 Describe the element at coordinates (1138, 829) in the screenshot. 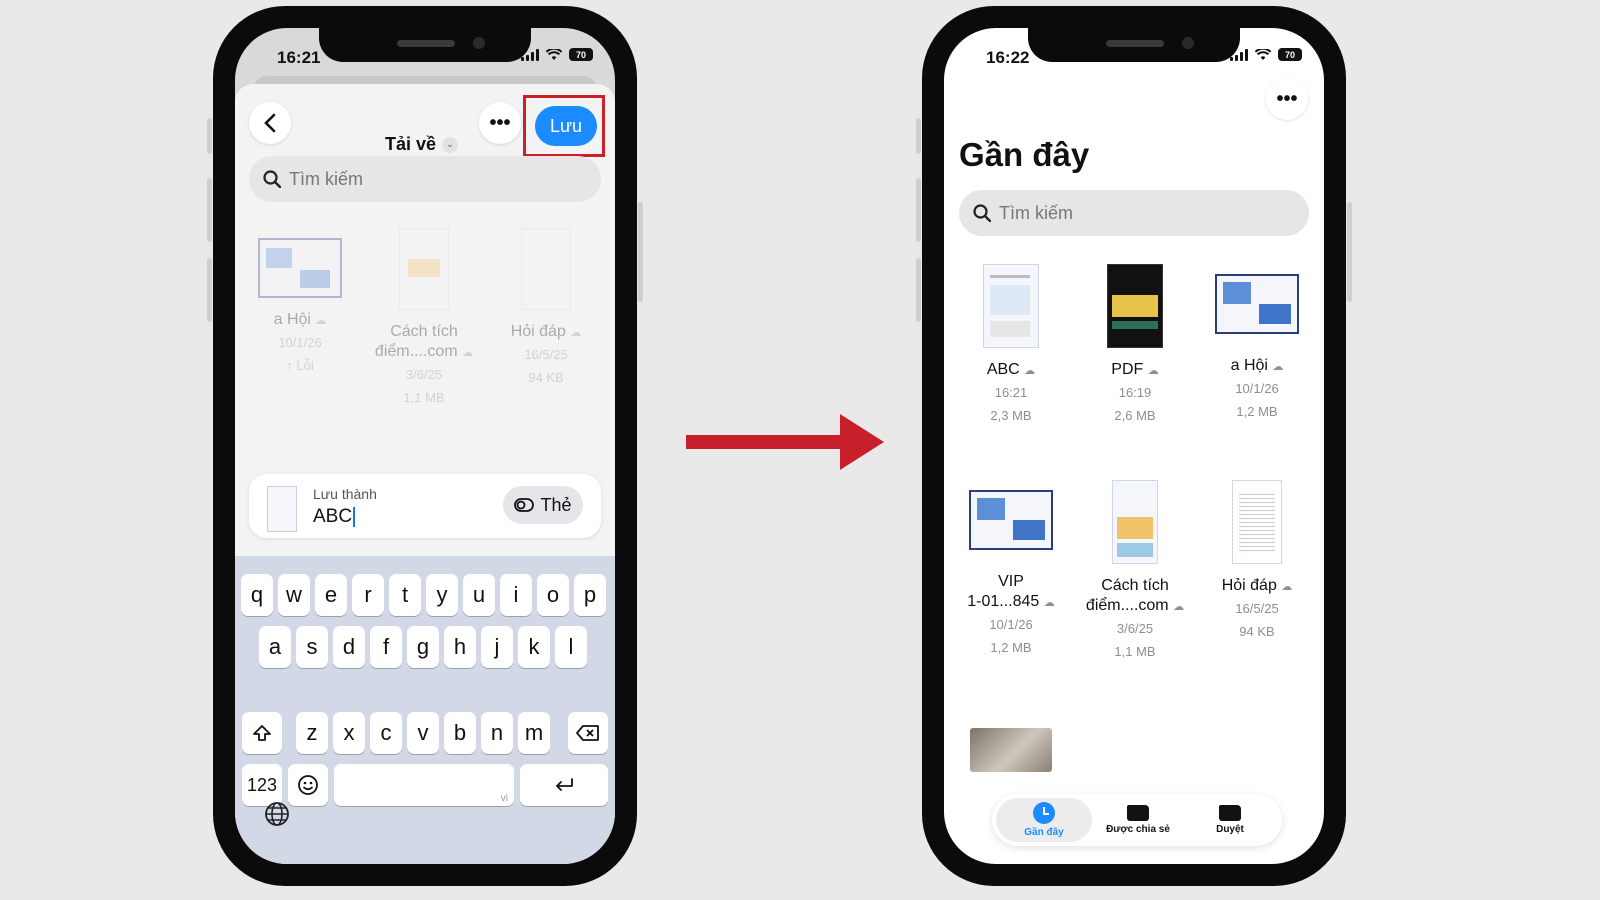

I see `tab-label: Được chia sẻ` at that location.